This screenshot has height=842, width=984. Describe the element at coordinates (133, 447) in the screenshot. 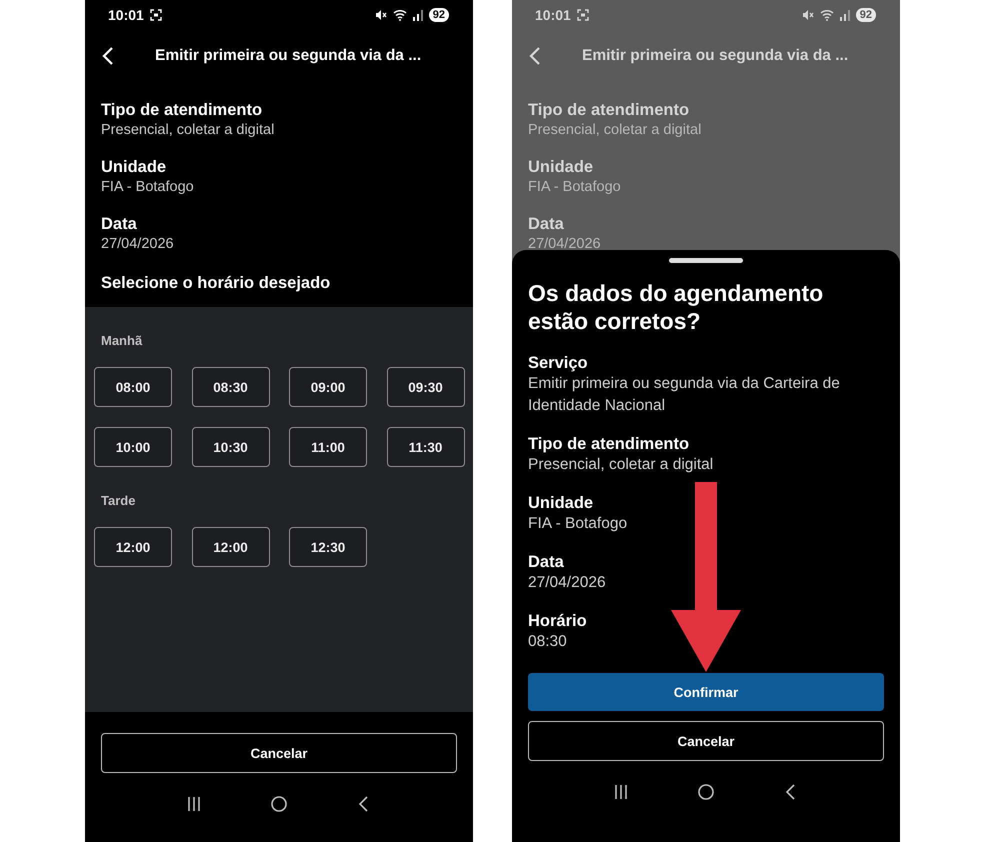

I see `time-slot-button: 10:00` at that location.